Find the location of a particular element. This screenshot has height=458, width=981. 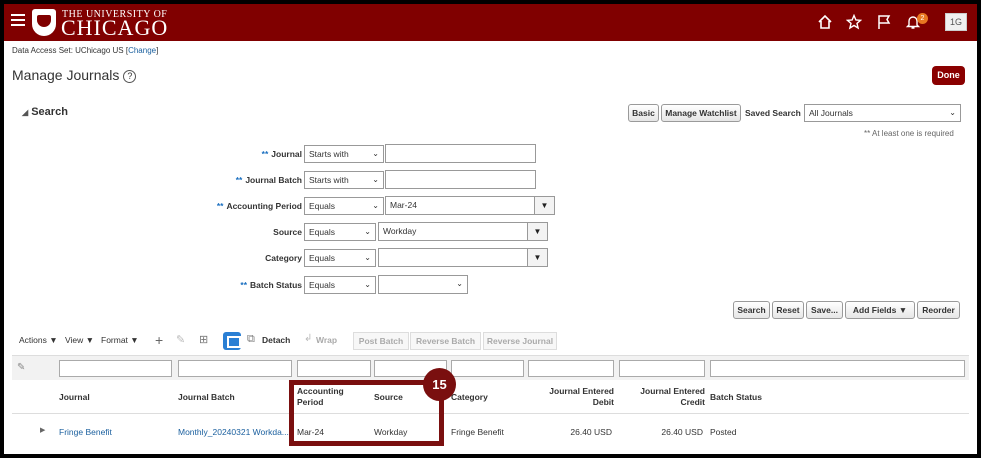

col-journal: Journal is located at coordinates (74, 397).